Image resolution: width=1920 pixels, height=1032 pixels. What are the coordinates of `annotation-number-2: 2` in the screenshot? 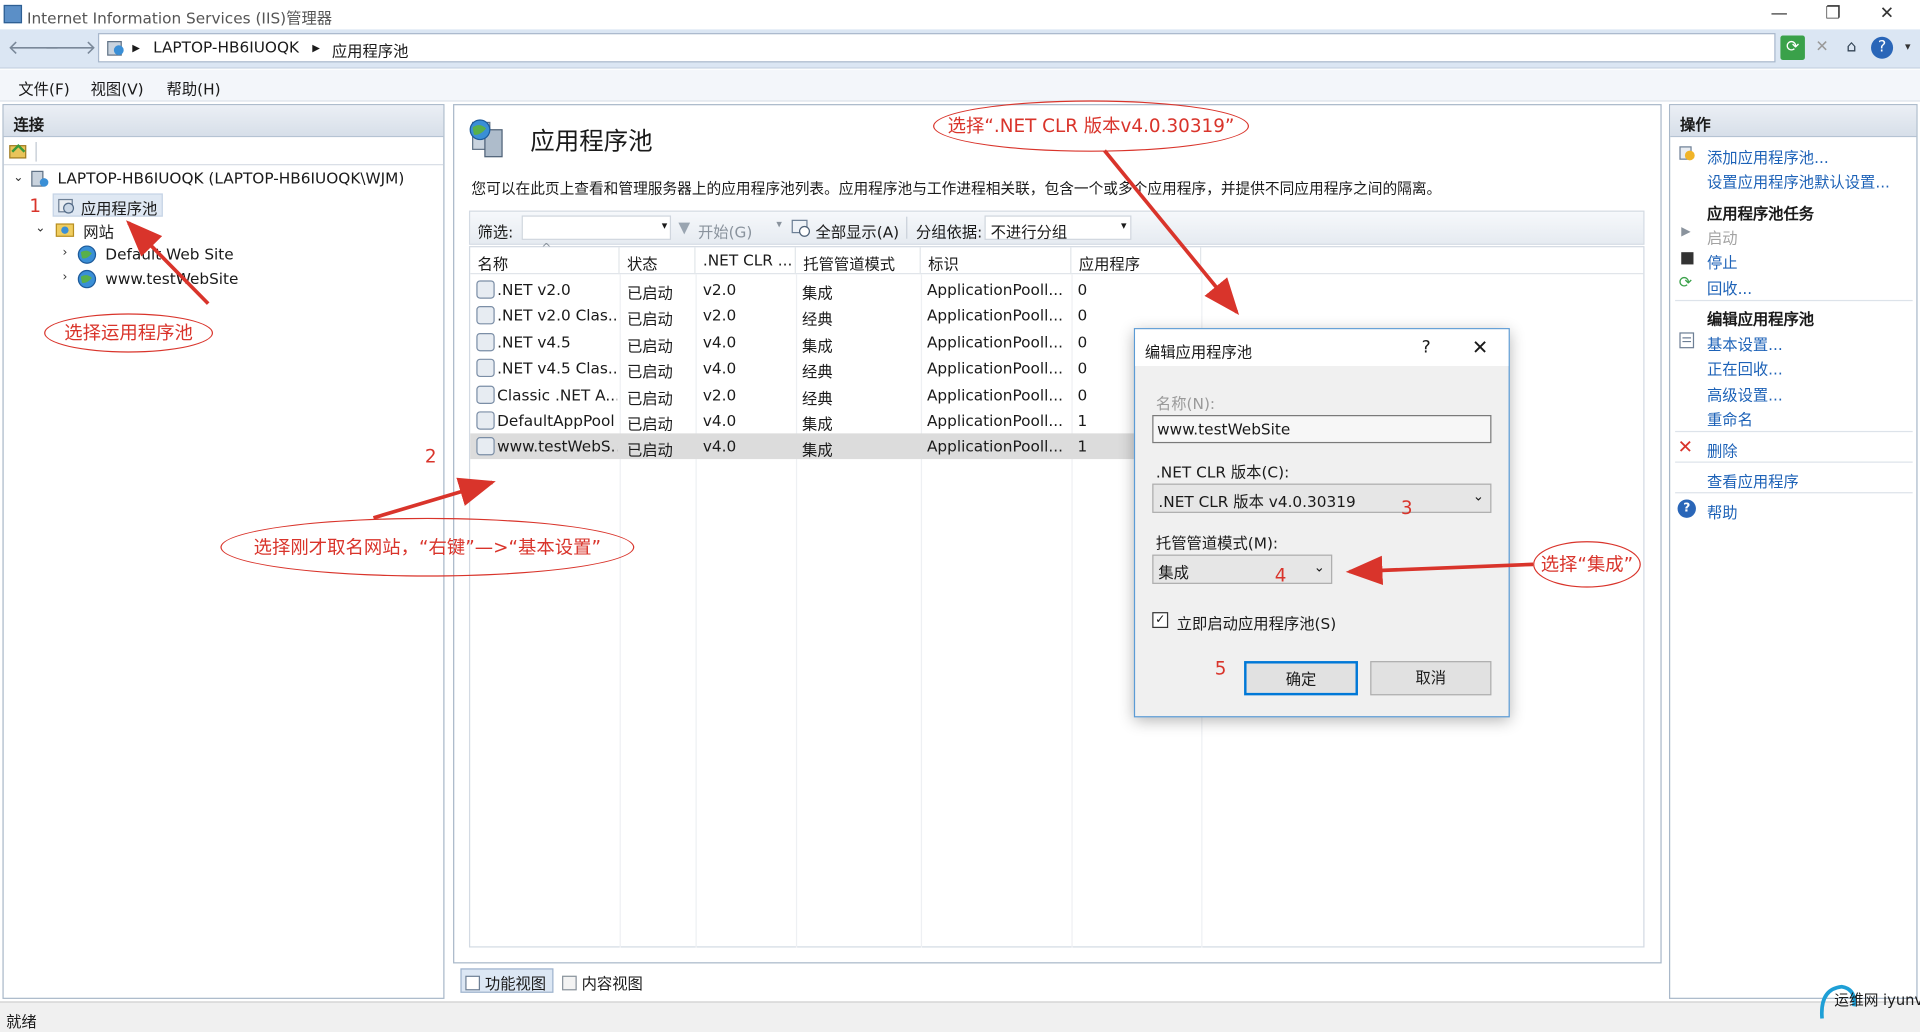 It's located at (430, 456).